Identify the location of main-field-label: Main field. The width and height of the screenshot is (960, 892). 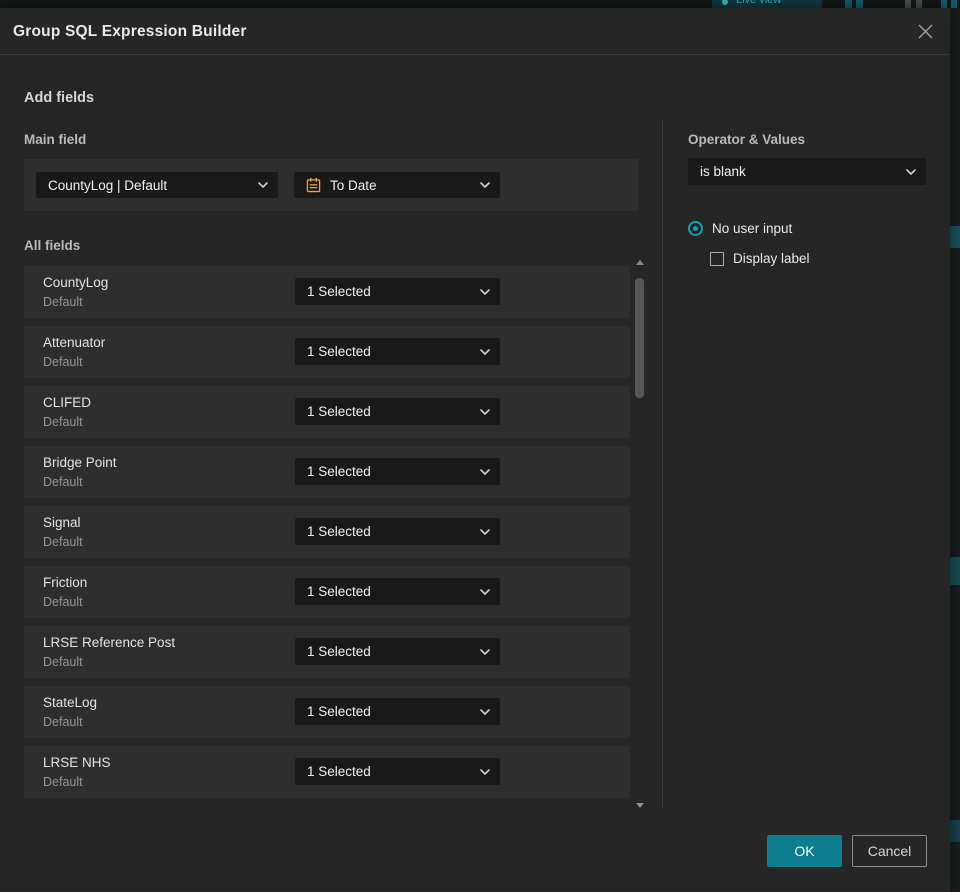
(55, 139).